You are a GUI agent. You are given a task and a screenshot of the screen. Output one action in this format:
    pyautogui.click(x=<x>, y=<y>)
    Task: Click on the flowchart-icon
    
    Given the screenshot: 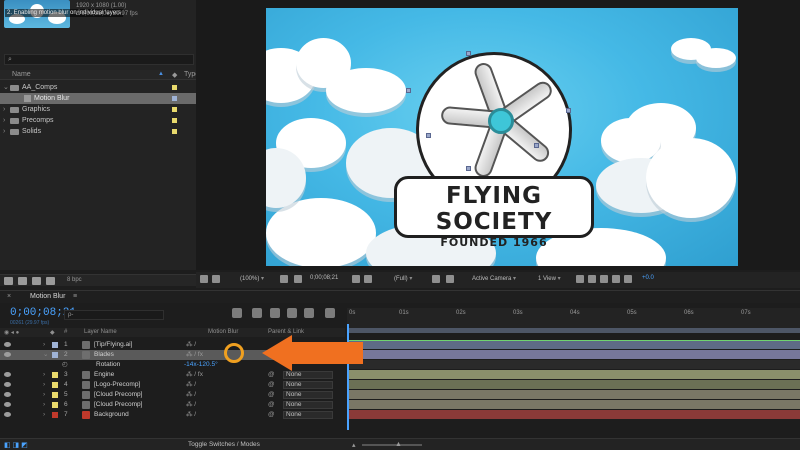 What is the action you would take?
    pyautogui.click(x=616, y=279)
    